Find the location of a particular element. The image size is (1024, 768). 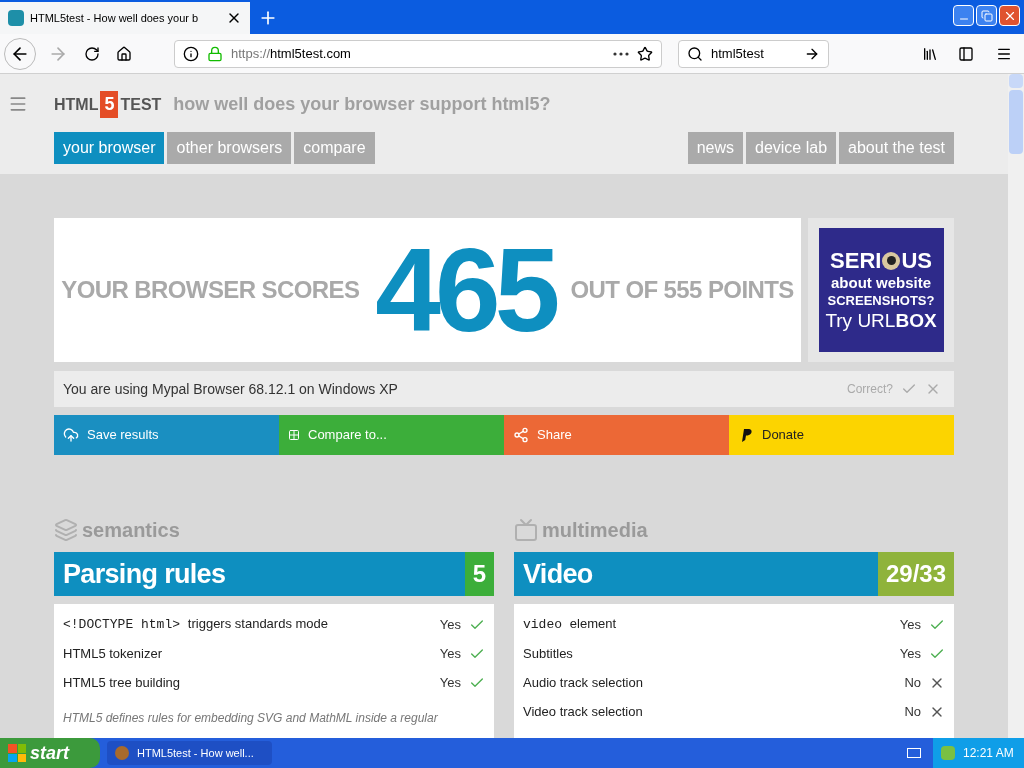

share-icon is located at coordinates (521, 435).